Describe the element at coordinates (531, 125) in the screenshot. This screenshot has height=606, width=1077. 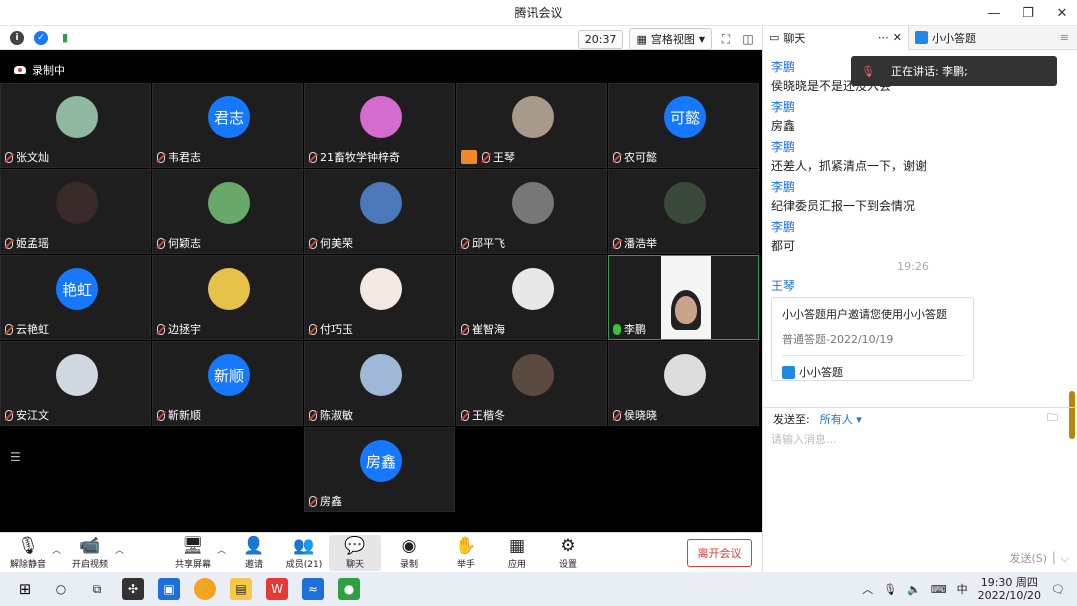
I see `participant-tile: 王琴` at that location.